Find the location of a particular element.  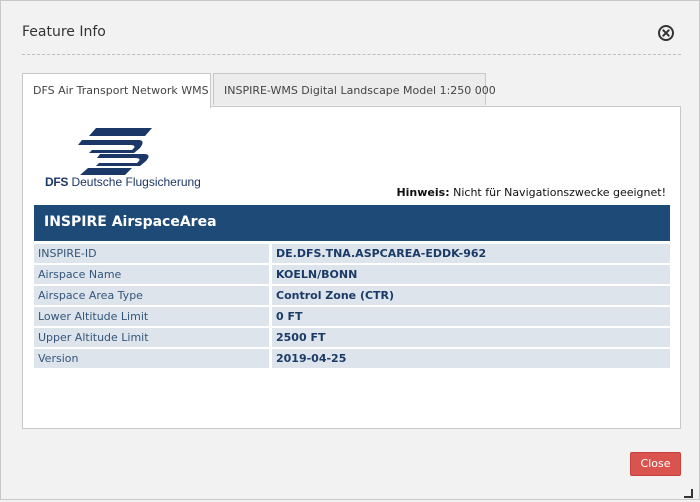

table-row: Lower Altitude Limit 0 FT is located at coordinates (352, 316).